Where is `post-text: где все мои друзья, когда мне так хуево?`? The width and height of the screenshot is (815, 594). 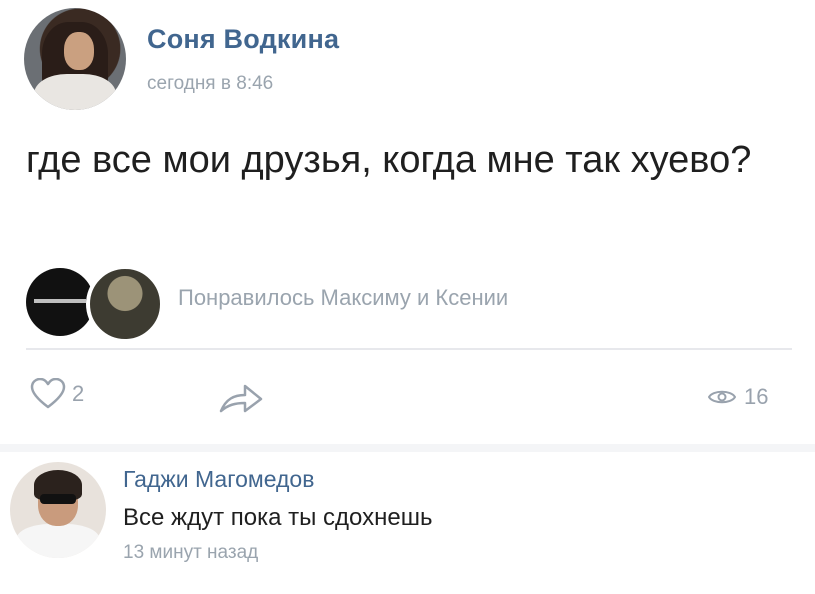 post-text: где все мои друзья, когда мне так хуево? is located at coordinates (389, 160).